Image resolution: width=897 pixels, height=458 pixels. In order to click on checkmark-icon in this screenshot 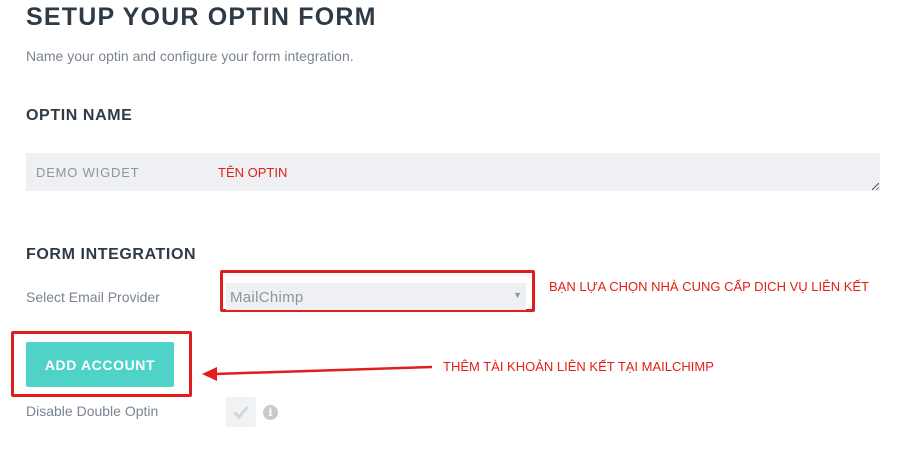, I will do `click(241, 412)`.